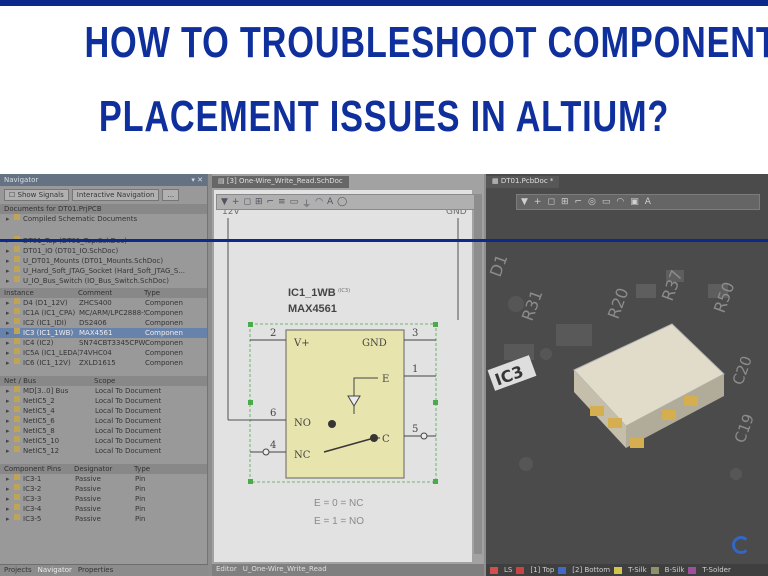 Image resolution: width=768 pixels, height=576 pixels. Describe the element at coordinates (282, 202) in the screenshot. I see `bus-icon: ≡` at that location.